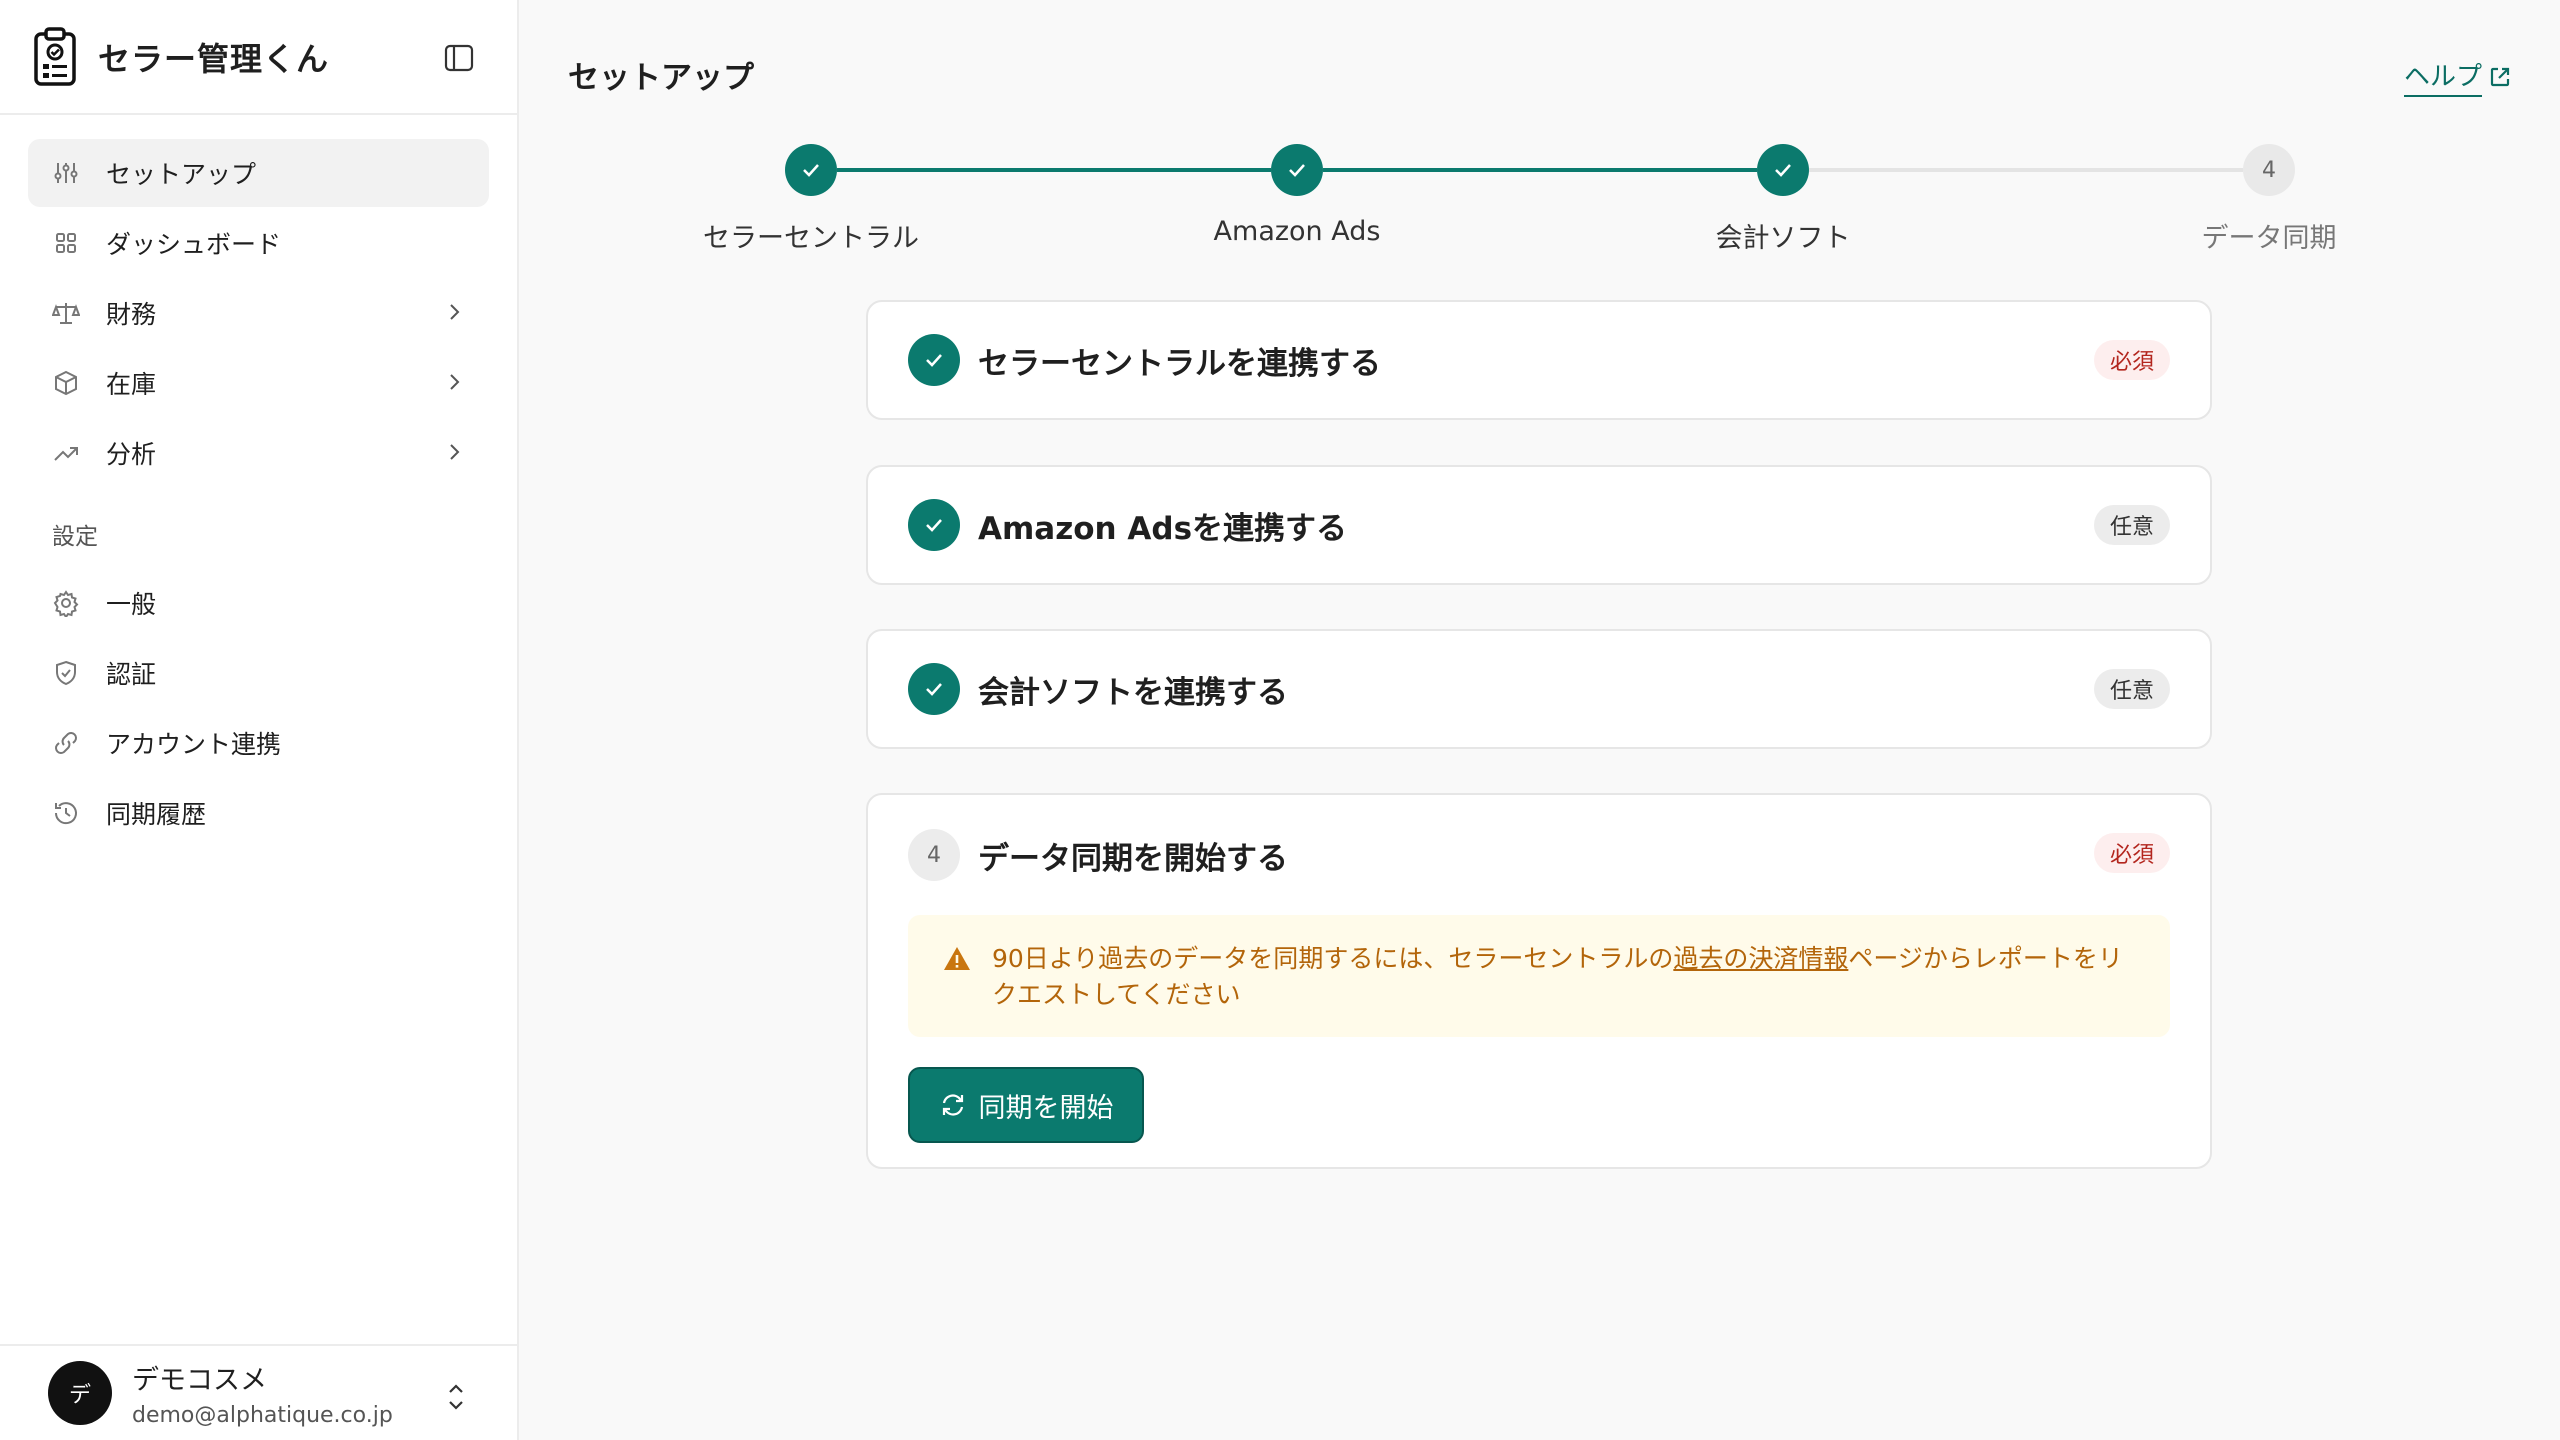 The width and height of the screenshot is (2560, 1440). What do you see at coordinates (66, 313) in the screenshot?
I see `scale-icon` at bounding box center [66, 313].